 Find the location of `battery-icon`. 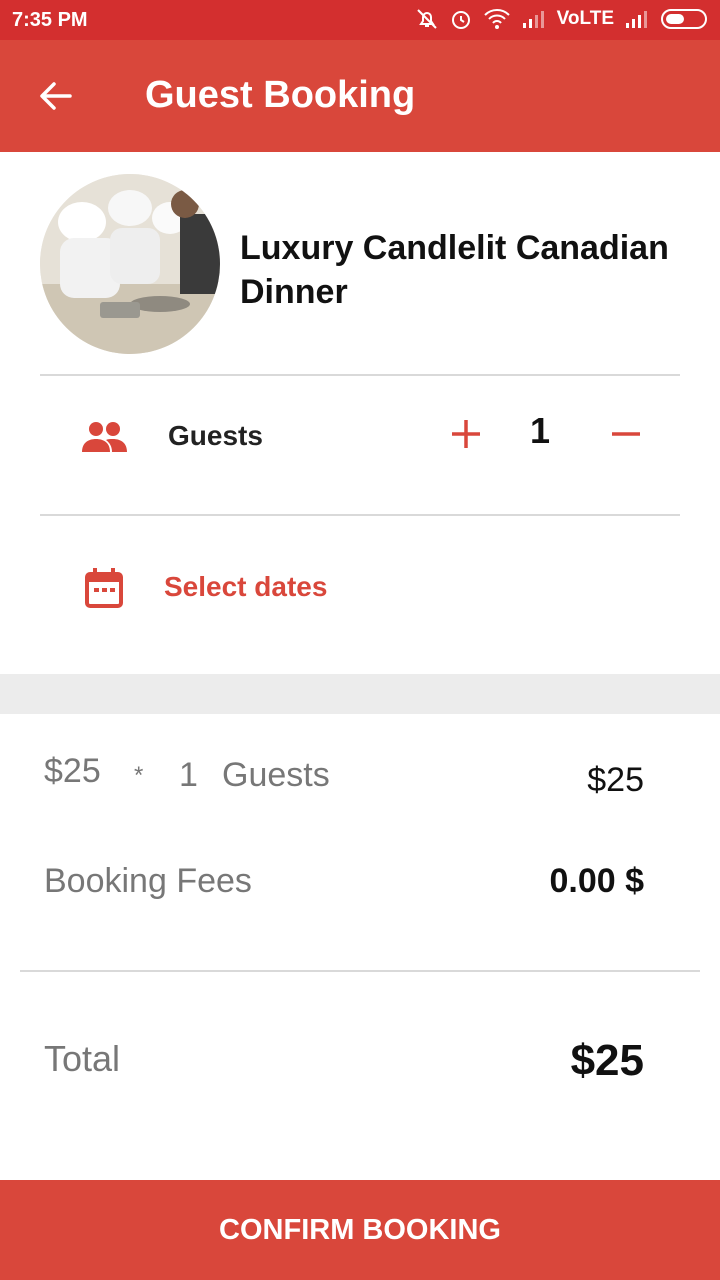

battery-icon is located at coordinates (685, 19).